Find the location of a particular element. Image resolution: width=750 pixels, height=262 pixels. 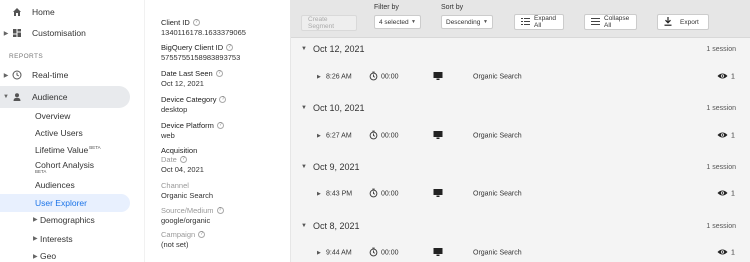

session-row: ▶ 9:44 AM 00:00 Organic Search 1 is located at coordinates (520, 252).